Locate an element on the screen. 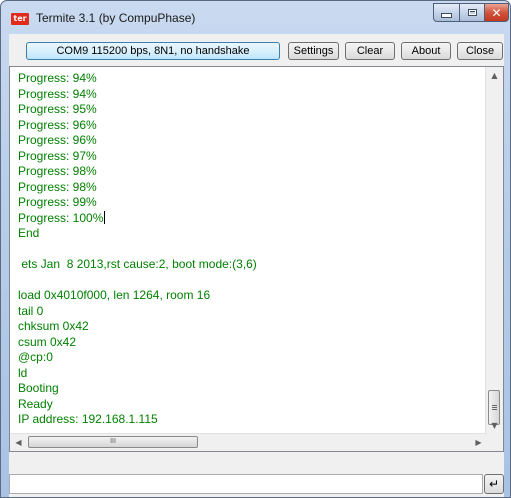 The width and height of the screenshot is (511, 498). port-settings-button: COM9 115200 bps, 8N1, no handshake is located at coordinates (153, 51).